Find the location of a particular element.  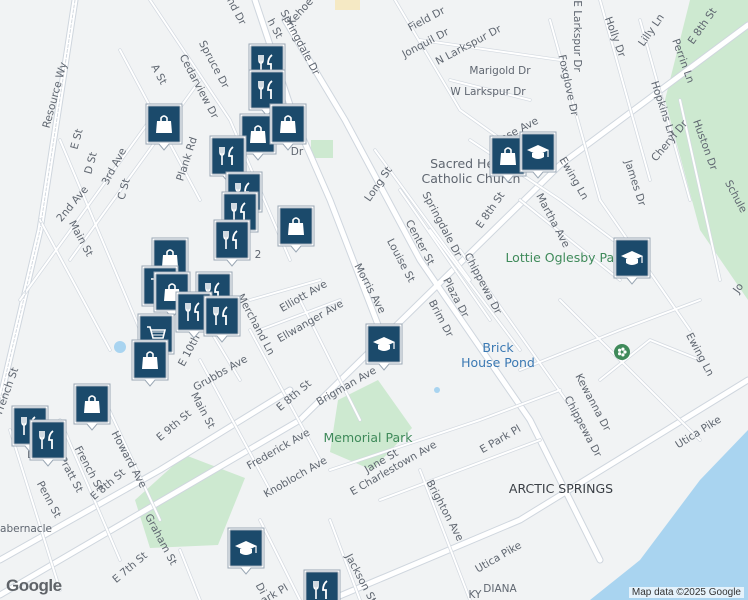

street-label-w-larkspur-dr: W Larkspur Dr is located at coordinates (488, 92).